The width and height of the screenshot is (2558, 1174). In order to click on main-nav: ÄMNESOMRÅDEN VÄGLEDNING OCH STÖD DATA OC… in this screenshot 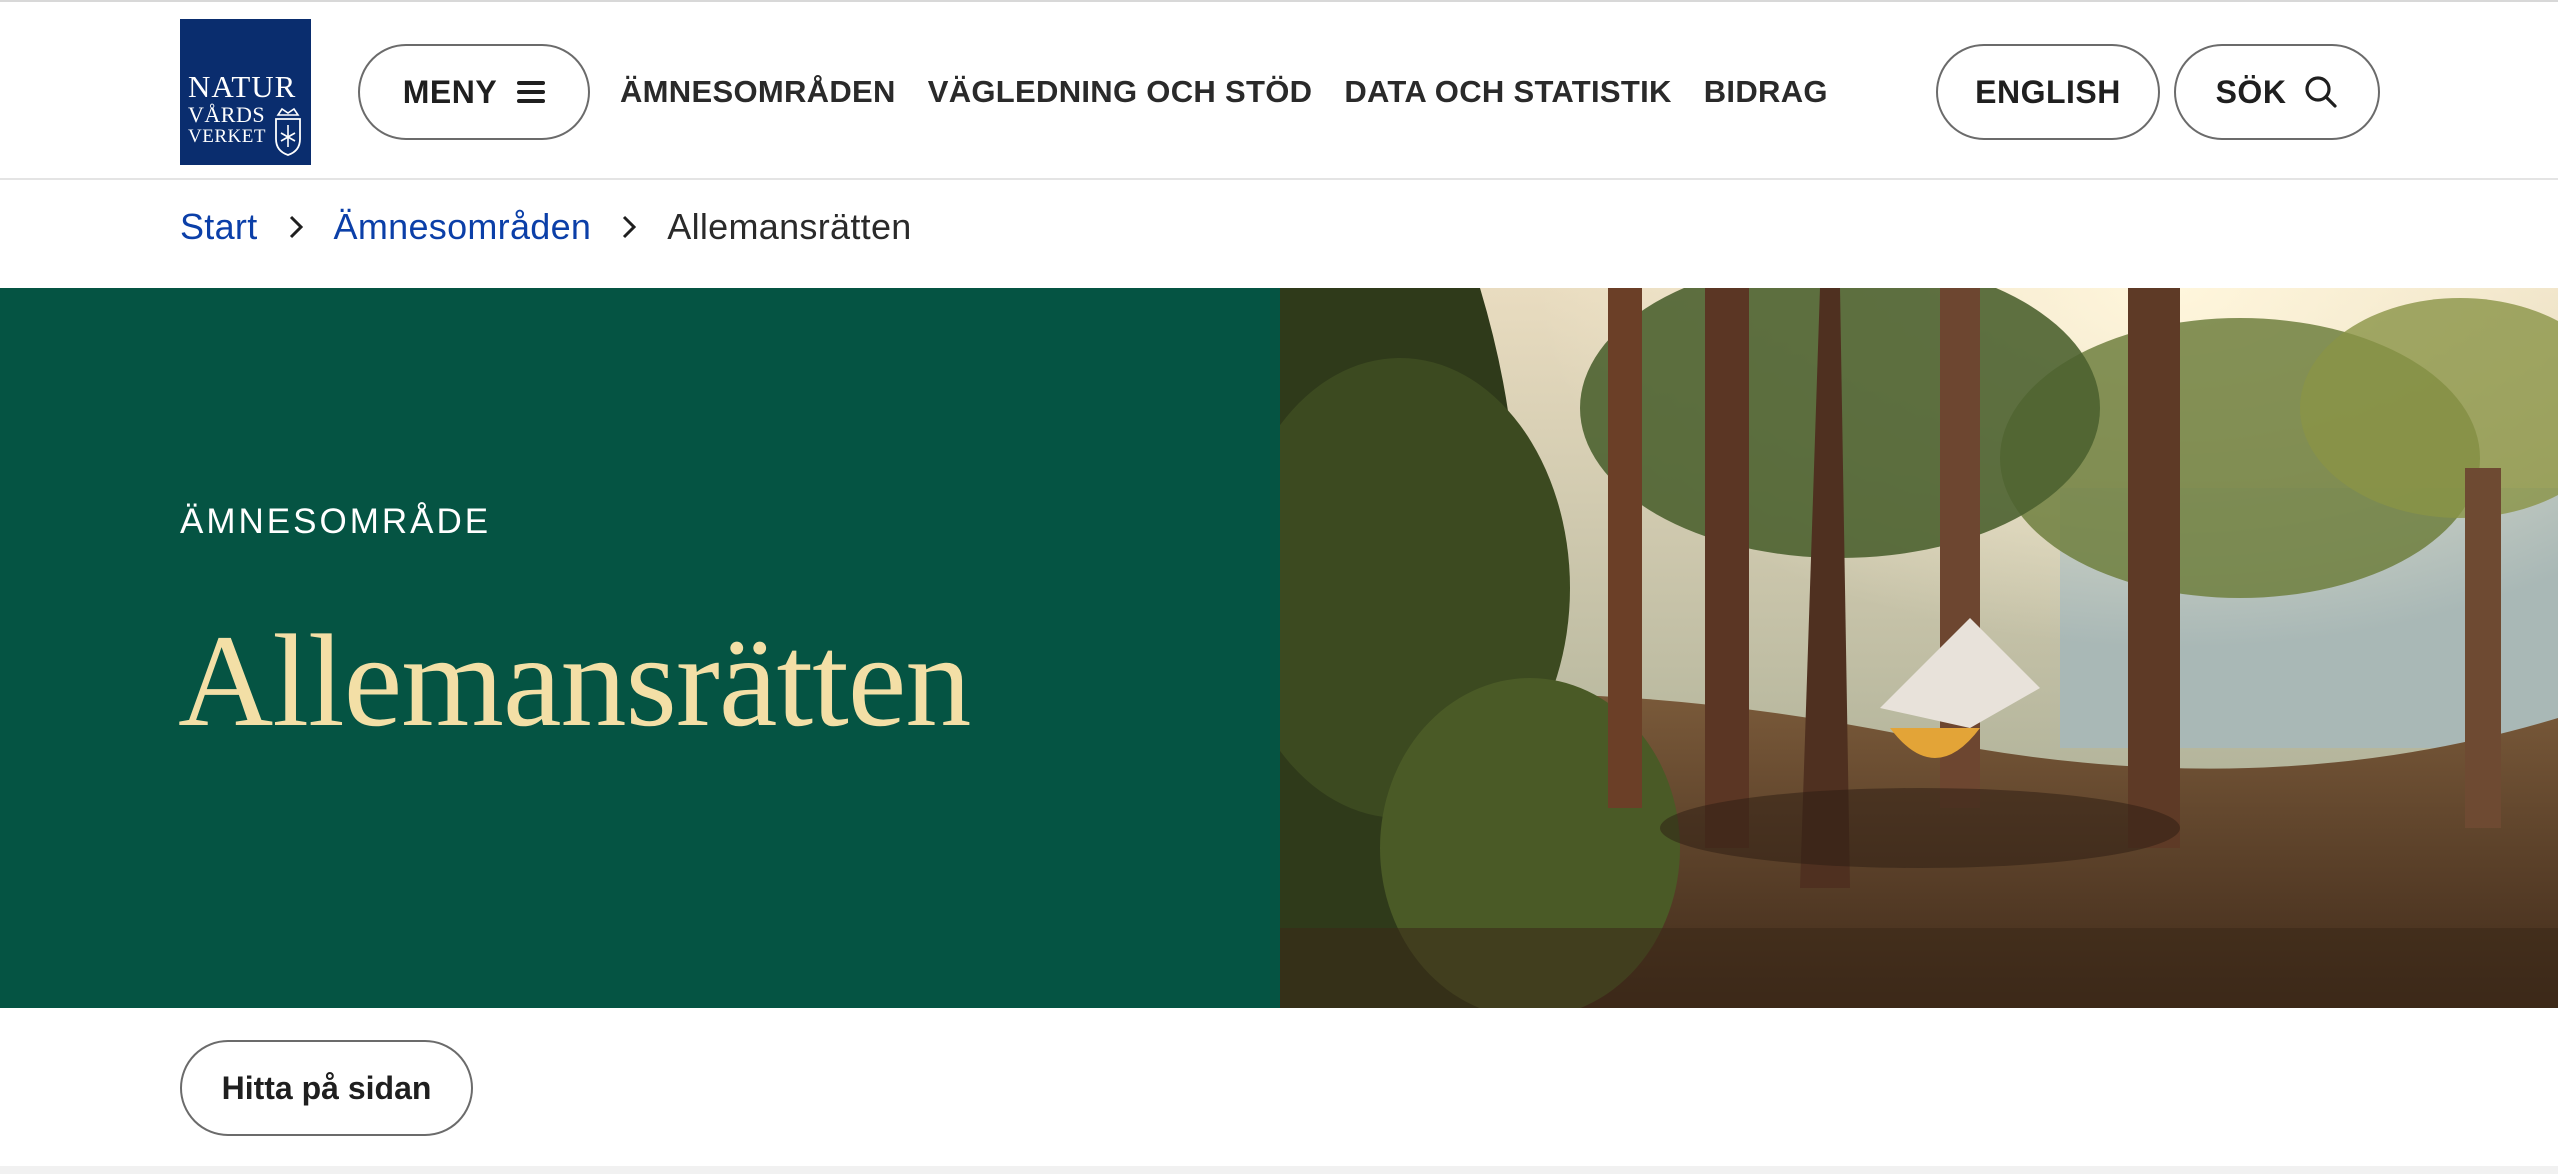, I will do `click(1240, 92)`.